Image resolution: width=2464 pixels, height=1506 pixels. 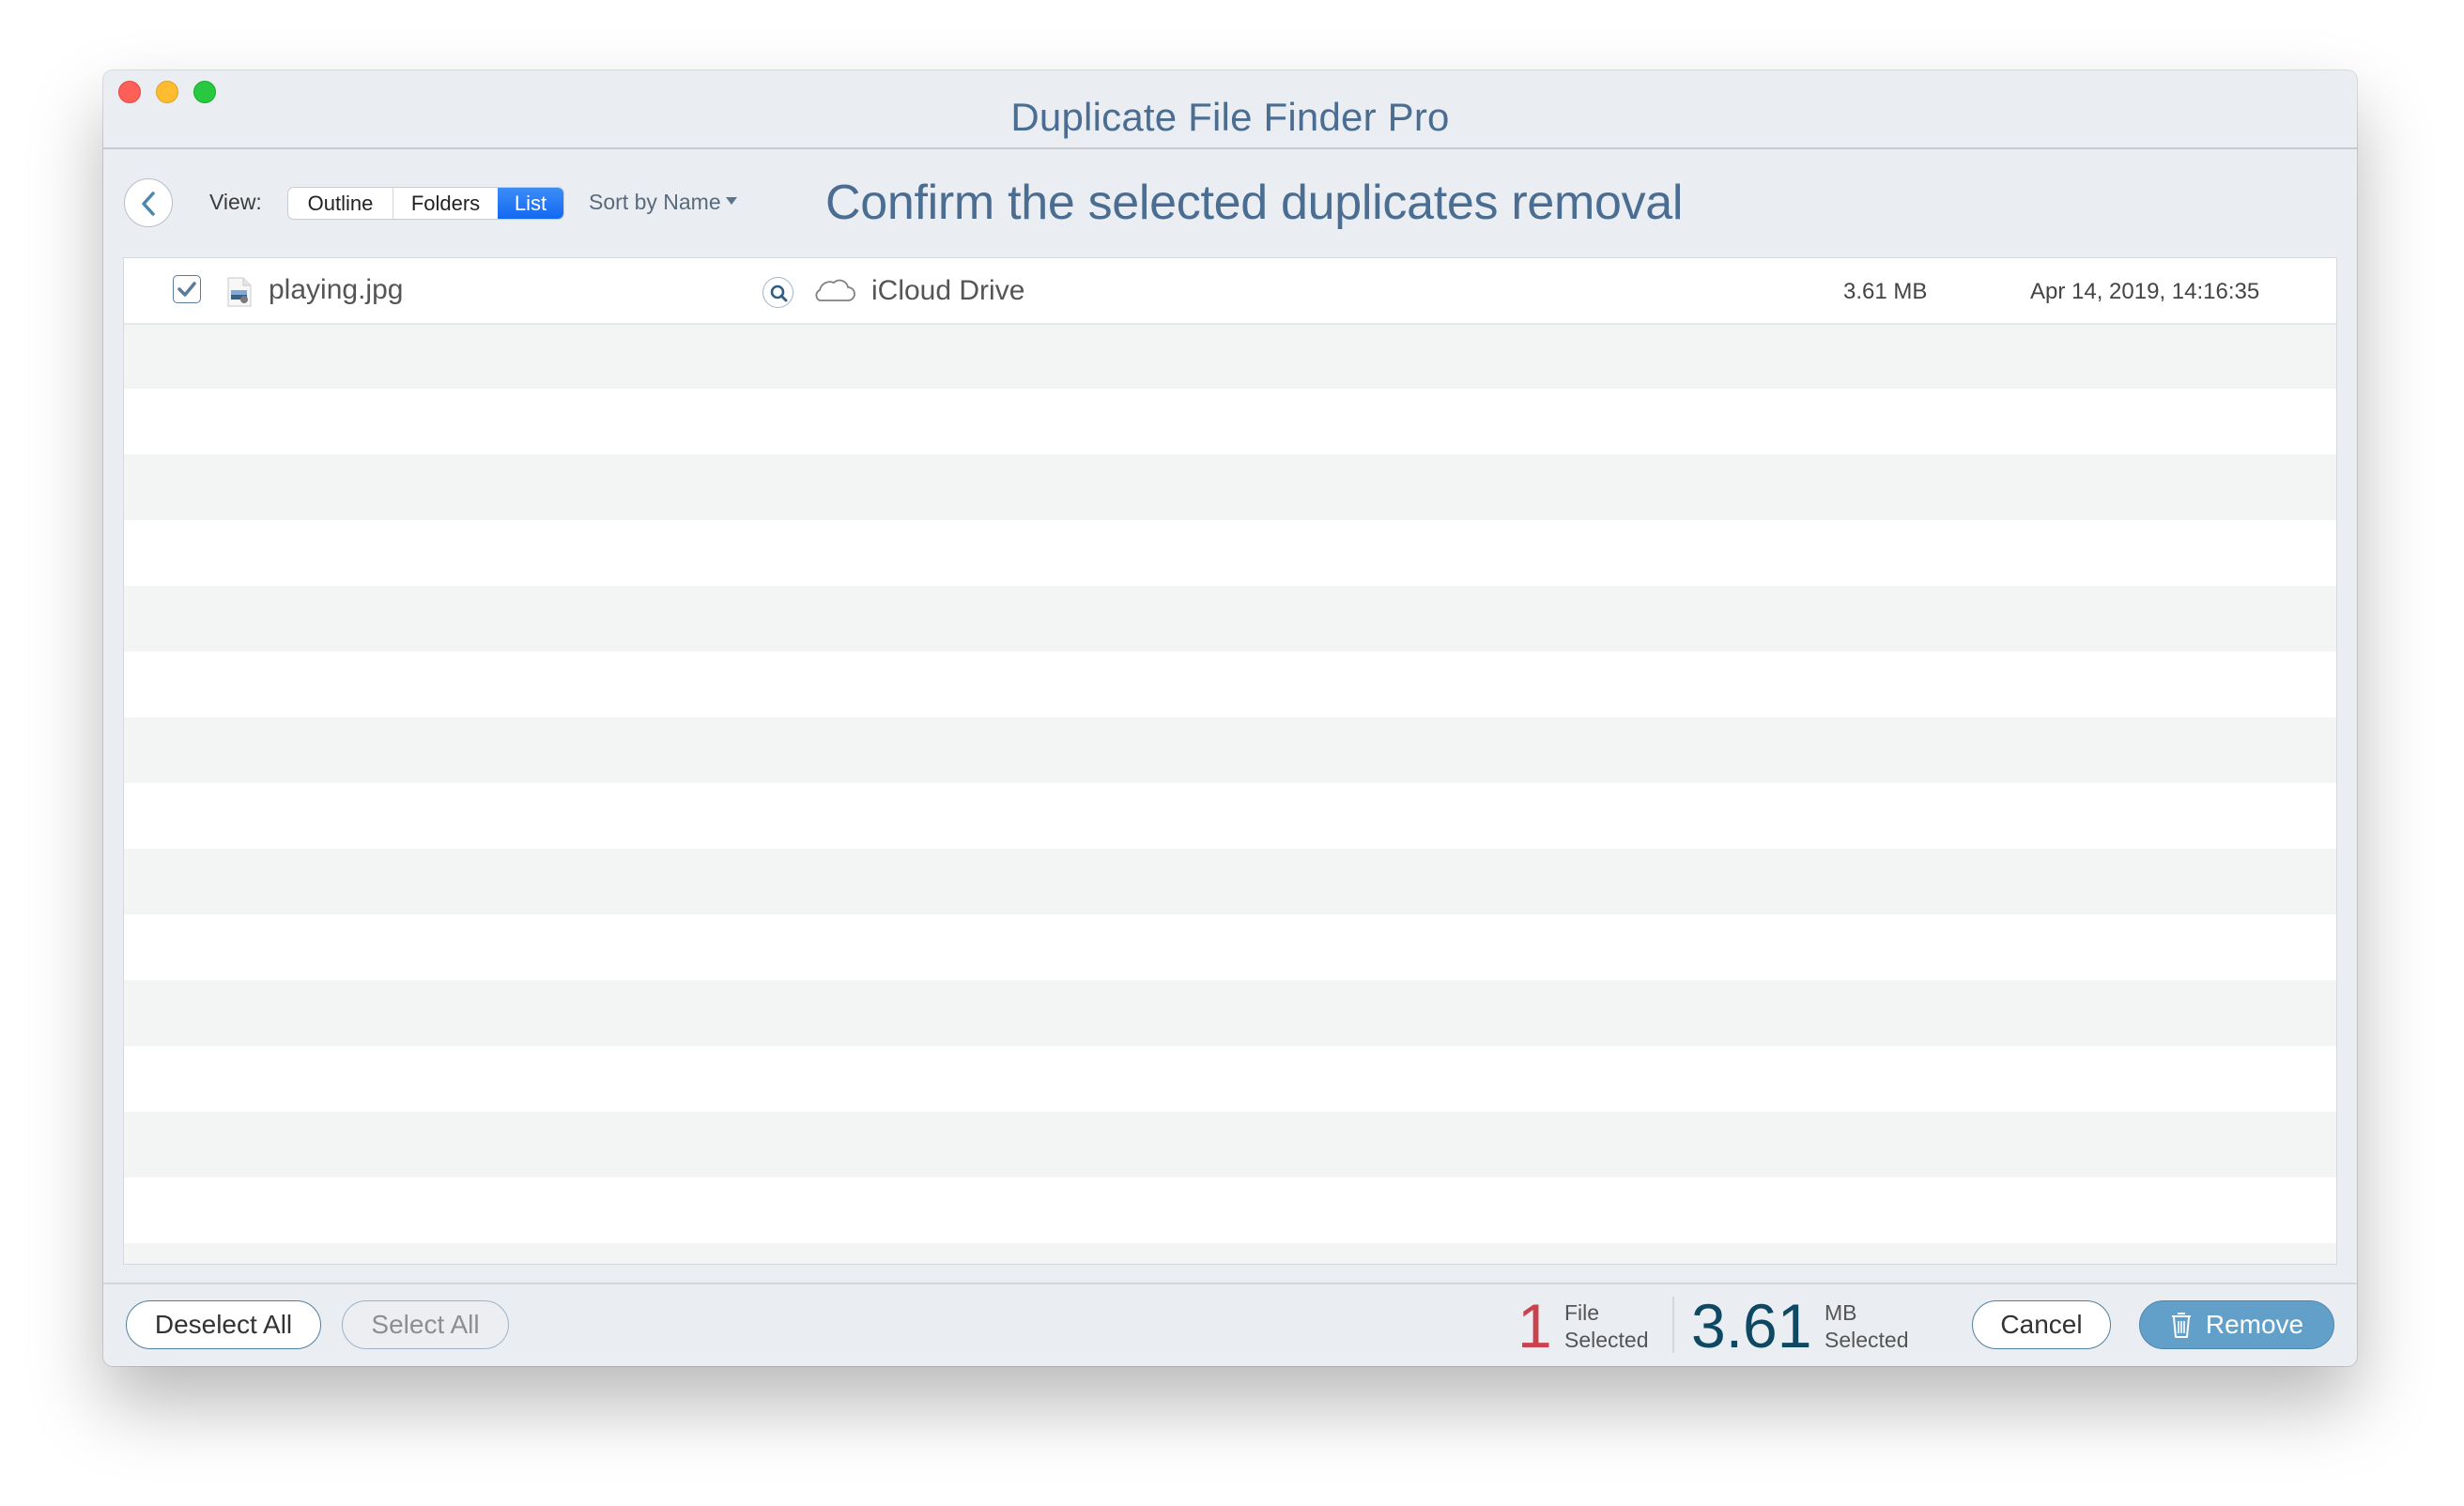 I want to click on size-selected-value: 3.61, so click(x=1751, y=1325).